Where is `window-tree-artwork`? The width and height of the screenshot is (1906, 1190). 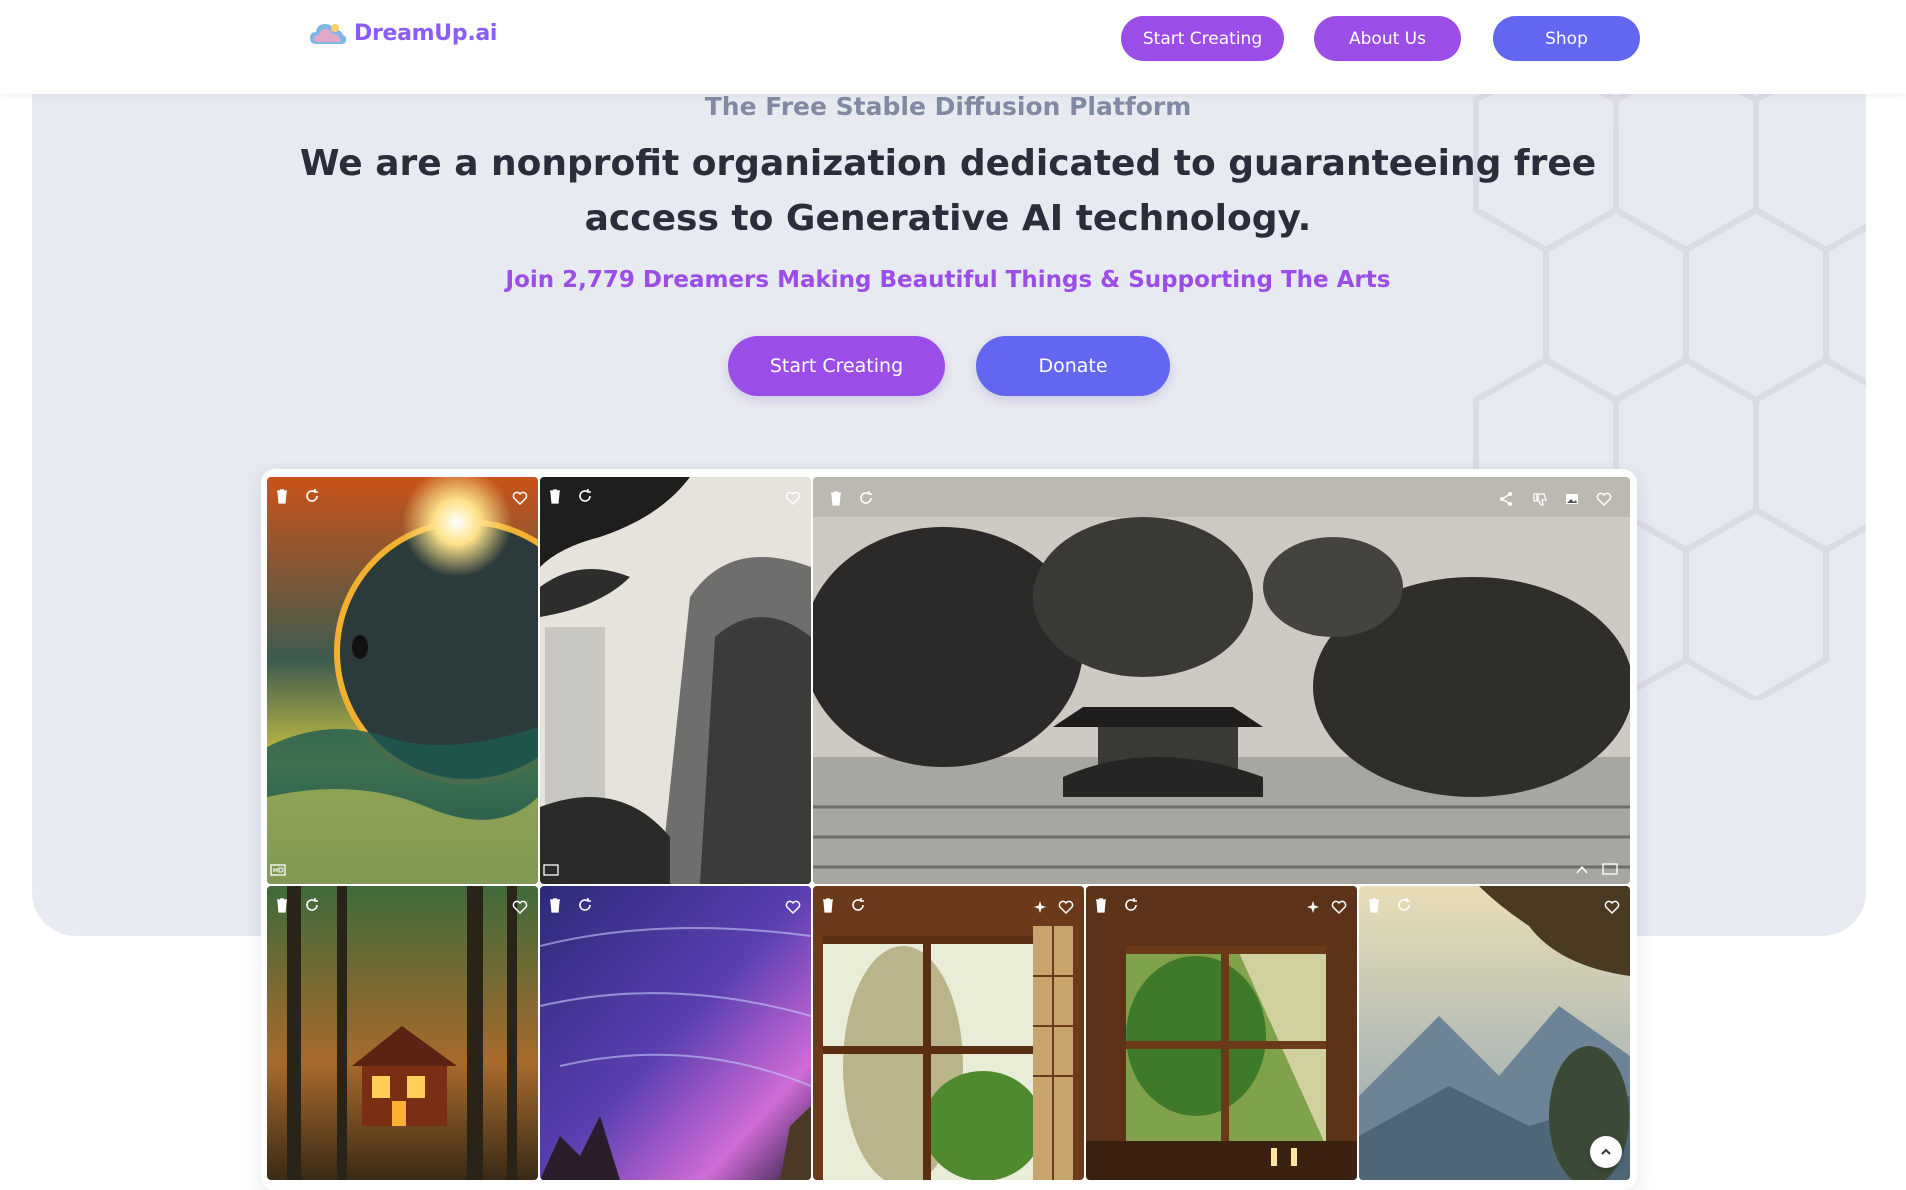 window-tree-artwork is located at coordinates (948, 1033).